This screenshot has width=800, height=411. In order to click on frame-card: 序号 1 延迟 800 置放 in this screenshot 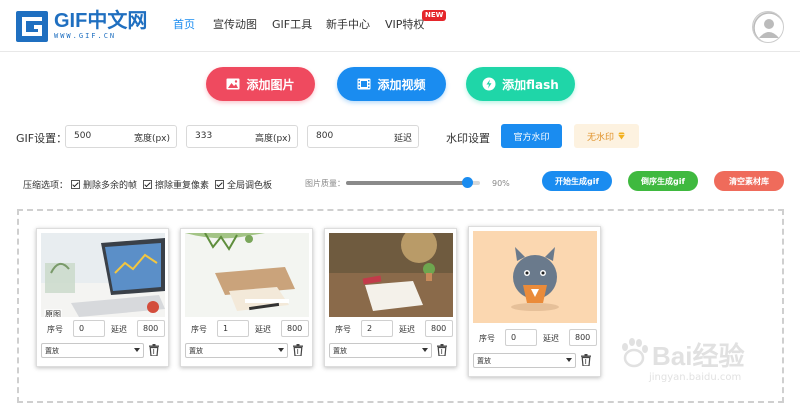, I will do `click(246, 297)`.